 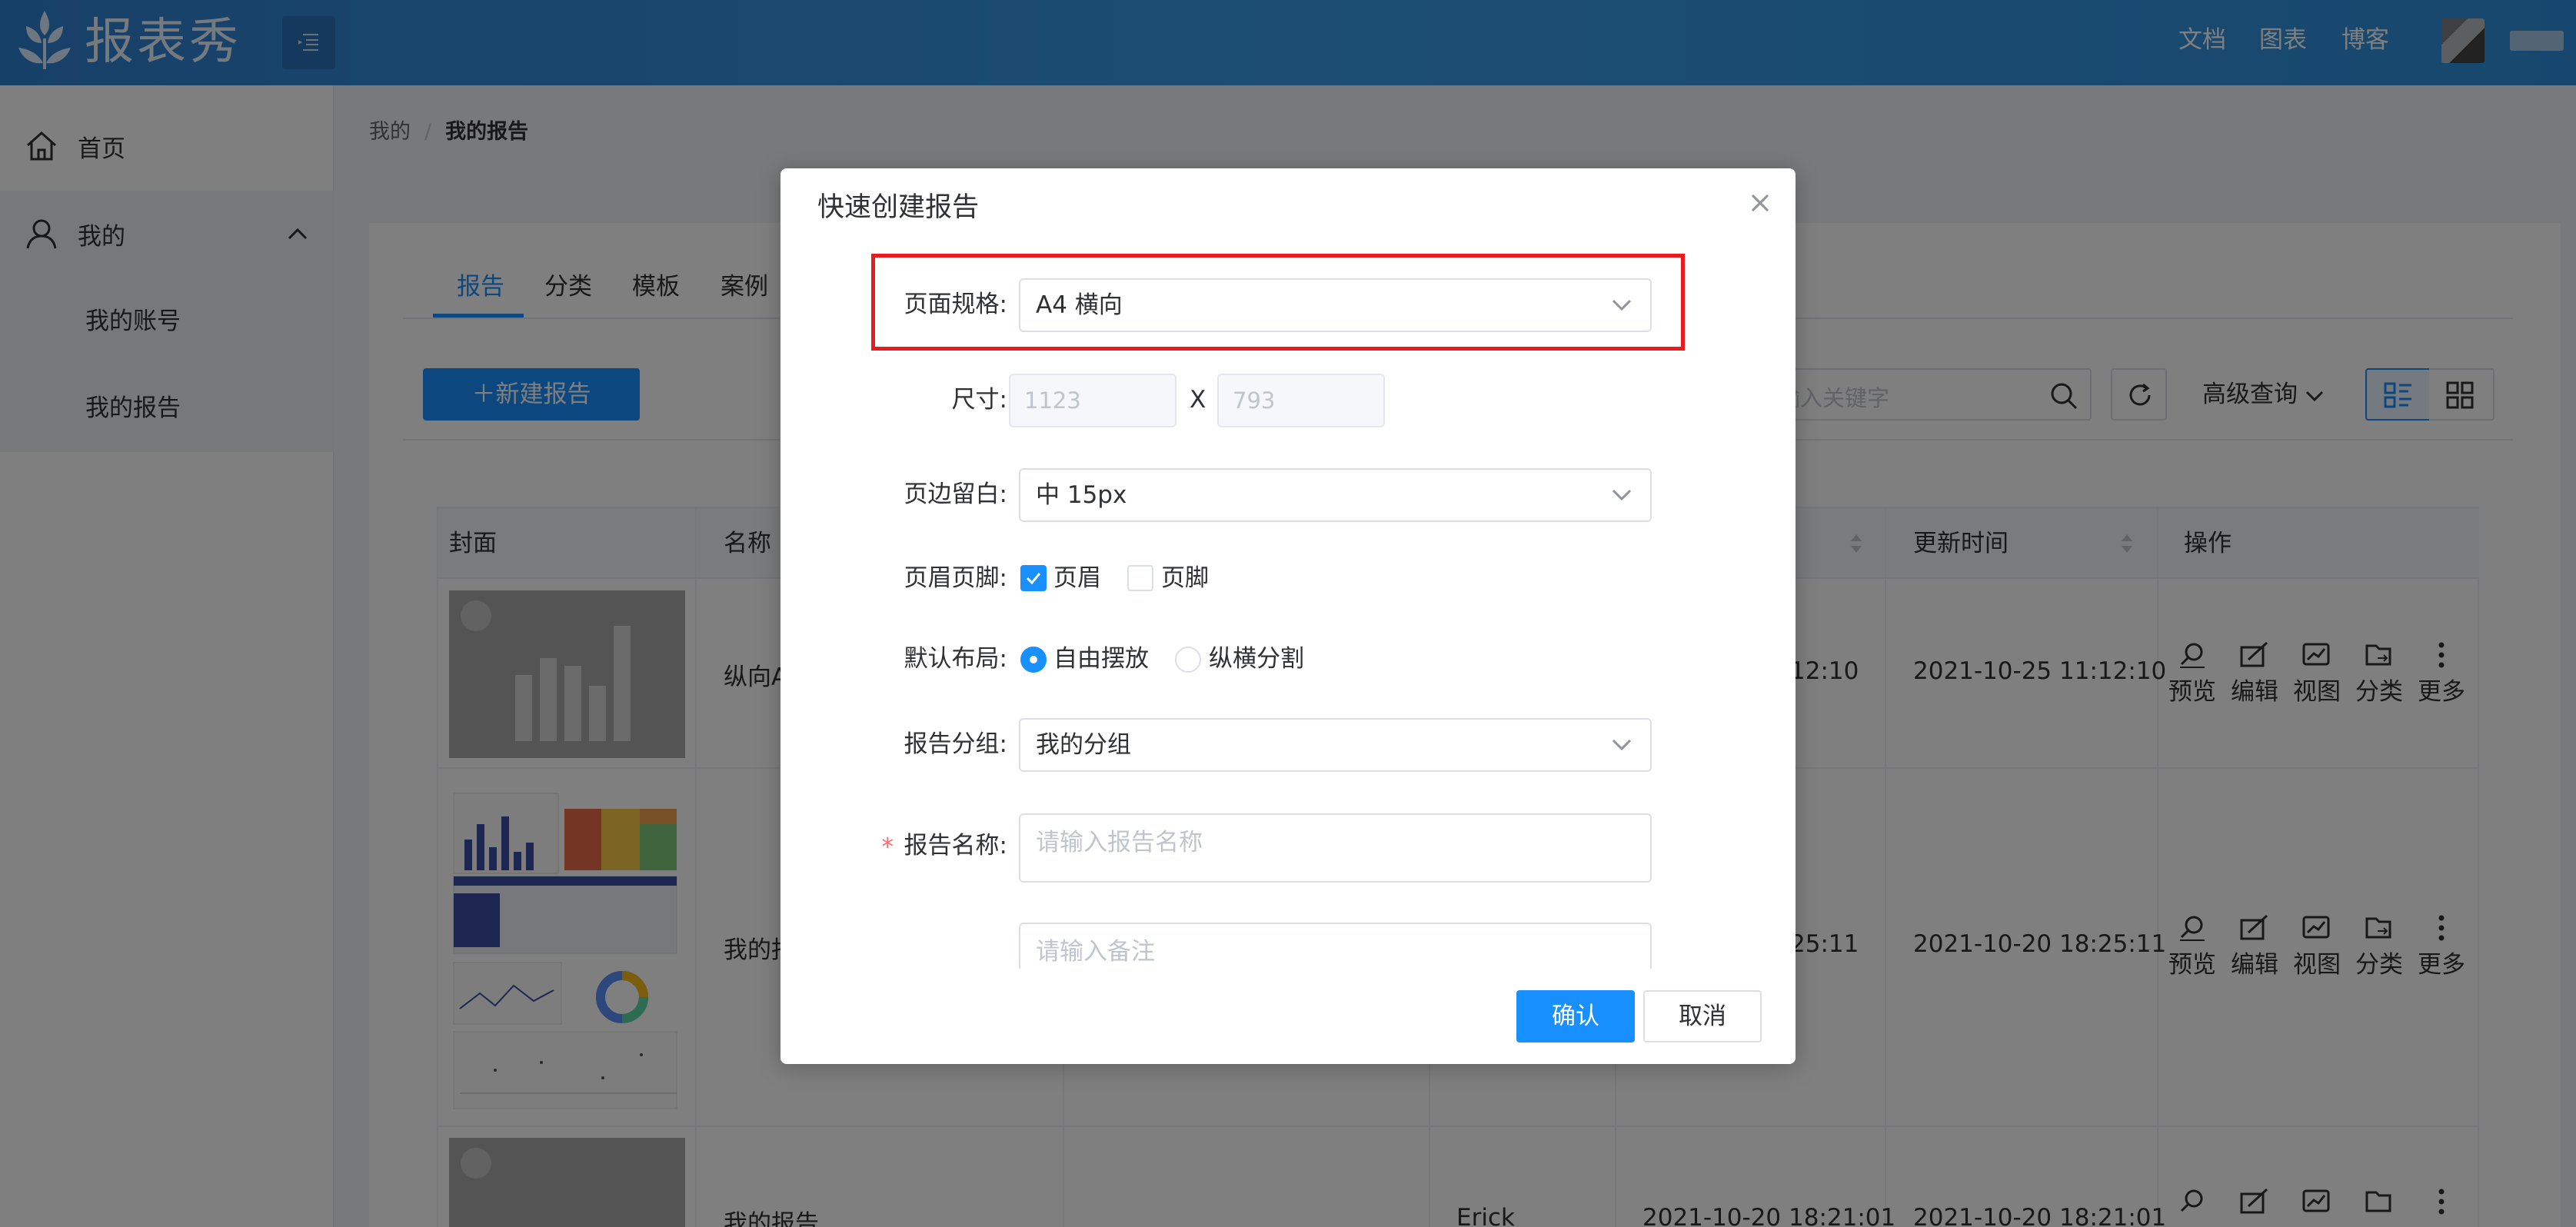 I want to click on check-icon, so click(x=1033, y=579).